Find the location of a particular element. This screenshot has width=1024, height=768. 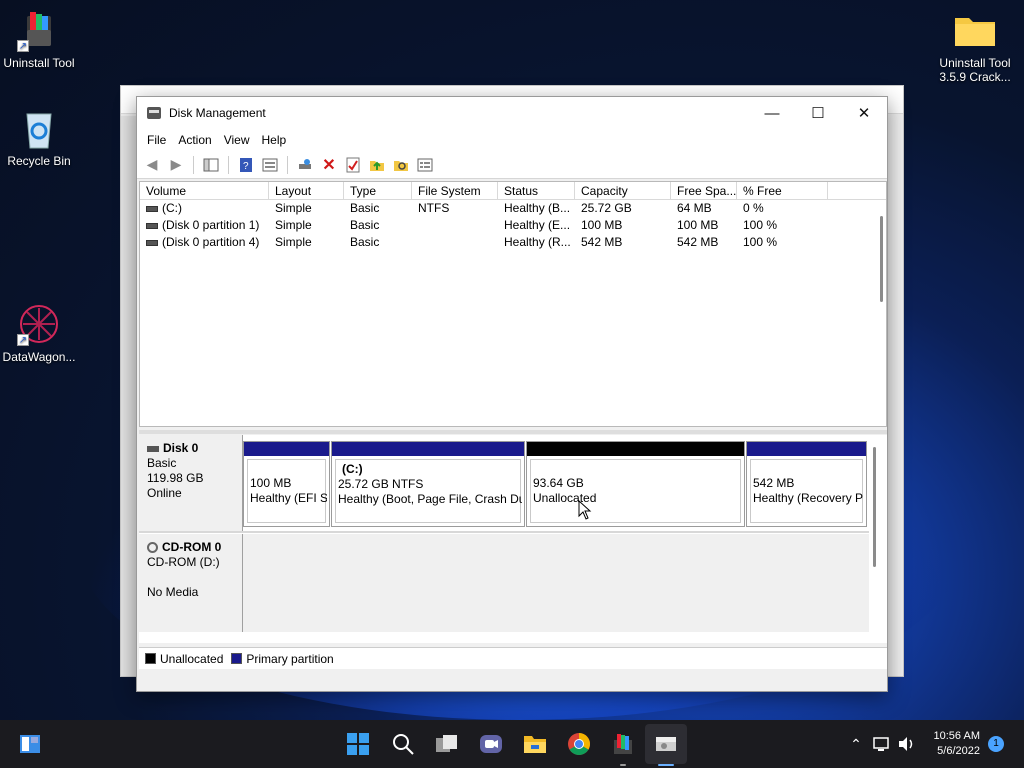

properties-icon is located at coordinates (353, 165).